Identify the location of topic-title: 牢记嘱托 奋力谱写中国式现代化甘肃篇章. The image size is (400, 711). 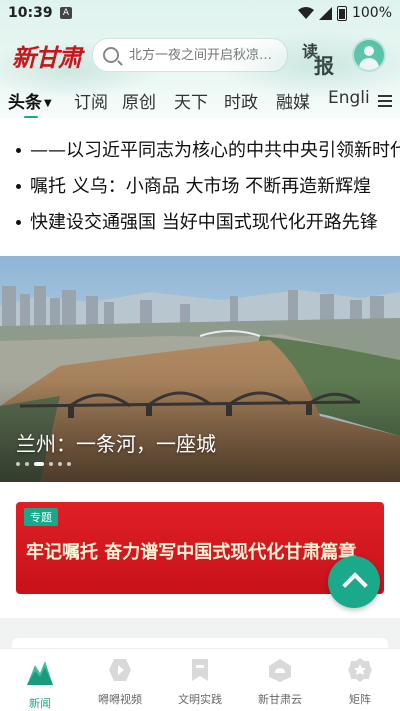
(191, 552).